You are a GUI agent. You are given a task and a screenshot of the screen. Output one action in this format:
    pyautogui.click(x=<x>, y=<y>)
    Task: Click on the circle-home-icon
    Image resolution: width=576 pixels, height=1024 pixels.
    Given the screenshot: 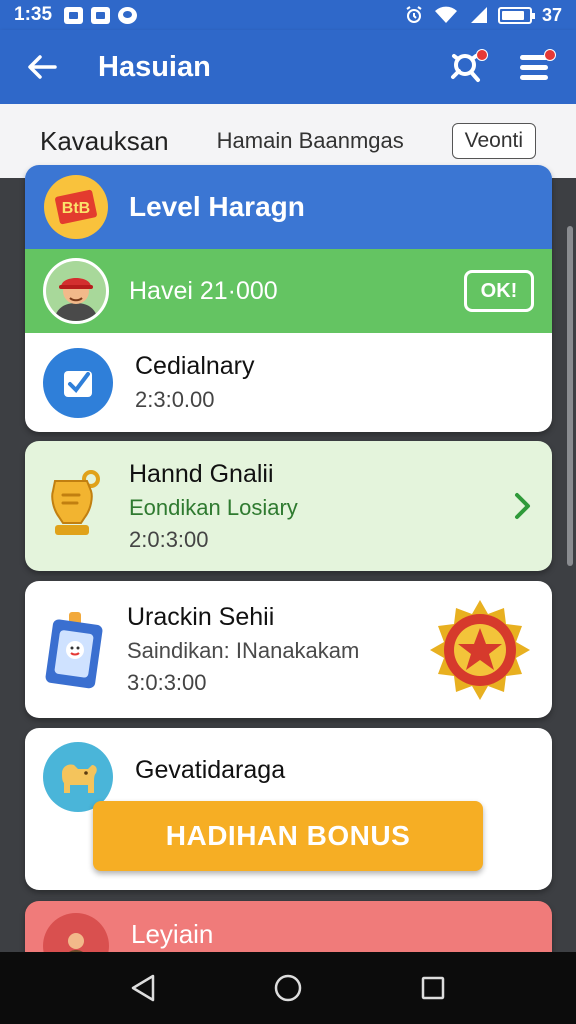 What is the action you would take?
    pyautogui.click(x=288, y=988)
    